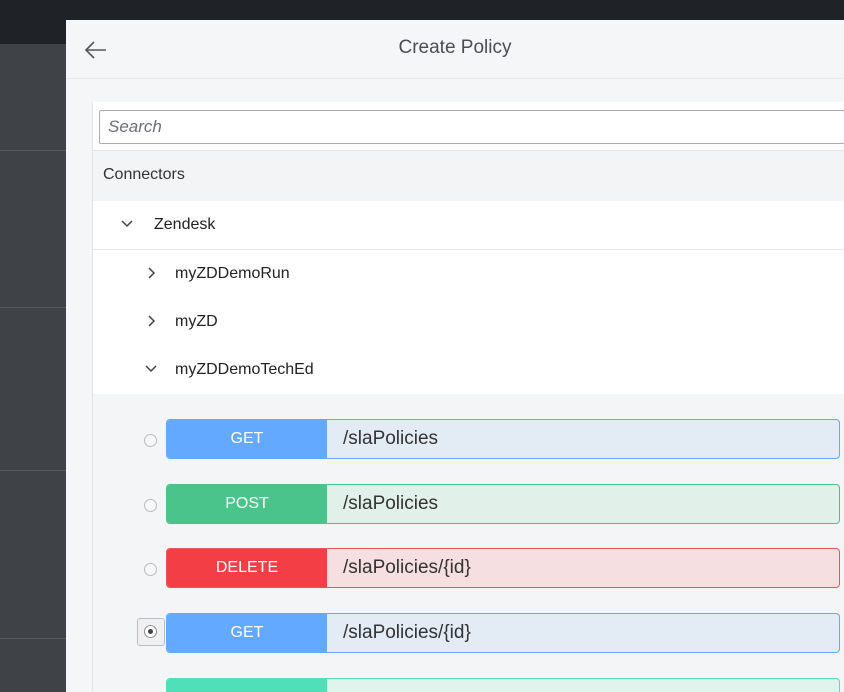 This screenshot has width=844, height=692. Describe the element at coordinates (244, 369) in the screenshot. I see `tree-item-label: myZDDemoTechEd` at that location.